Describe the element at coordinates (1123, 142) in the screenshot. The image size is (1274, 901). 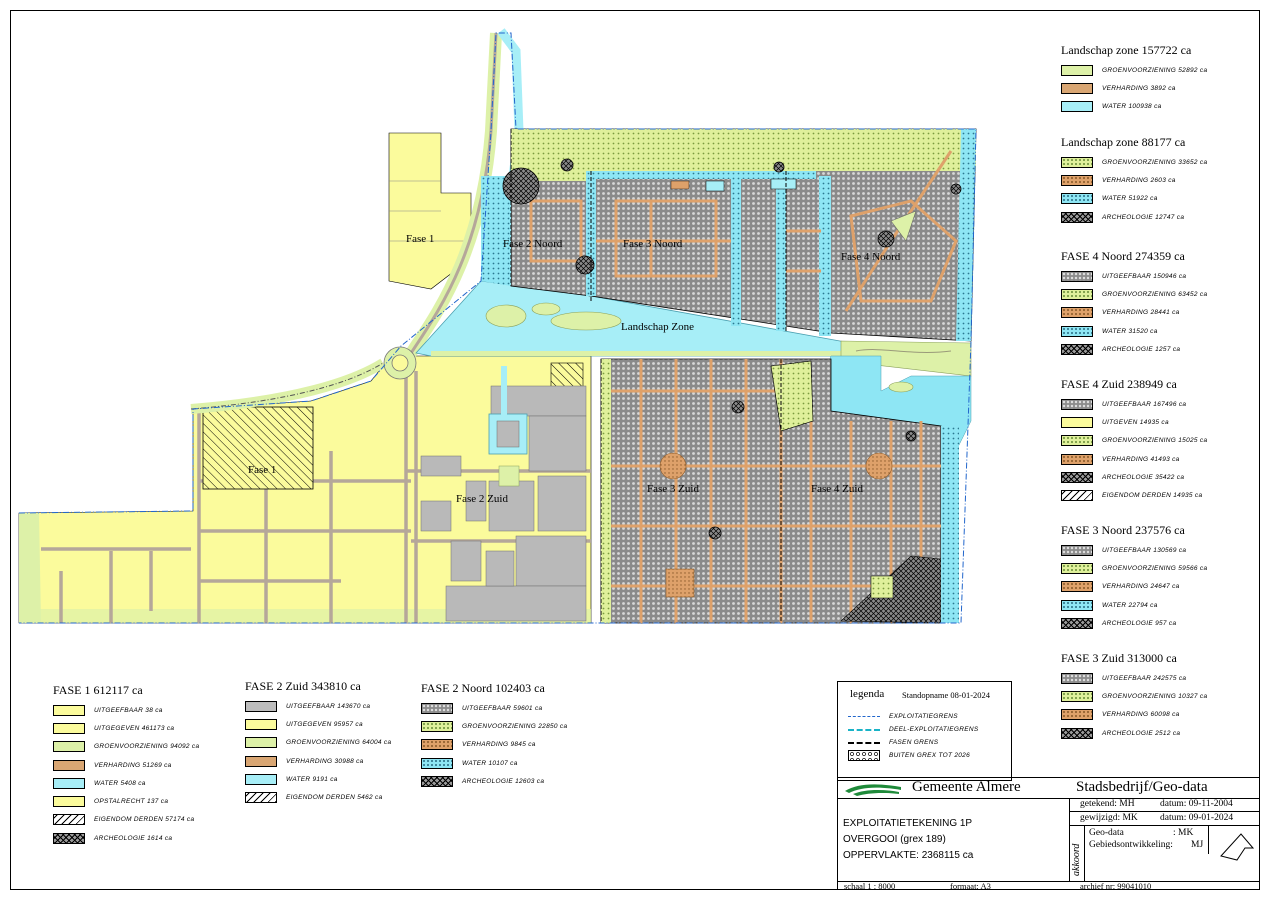
I see `legend-title: Landschap zone 88177 ca` at that location.